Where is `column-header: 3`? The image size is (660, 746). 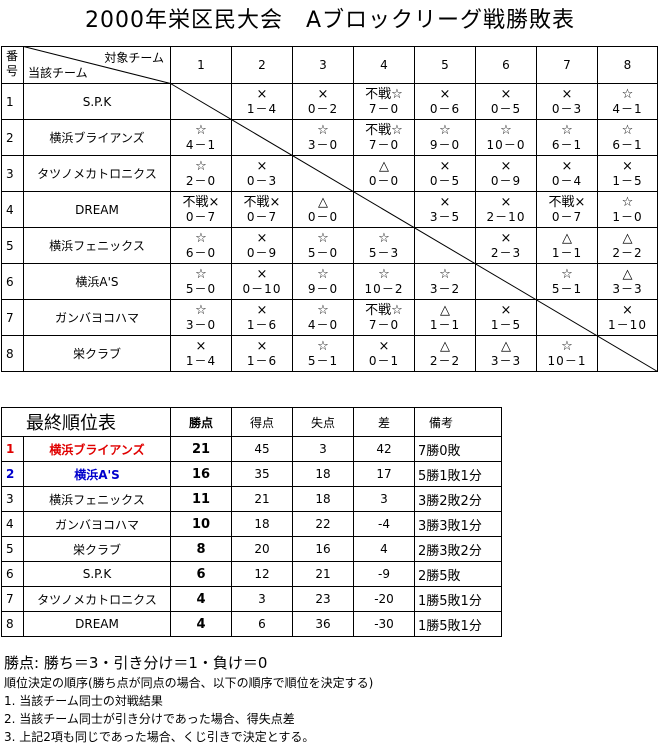
column-header: 3 is located at coordinates (323, 65).